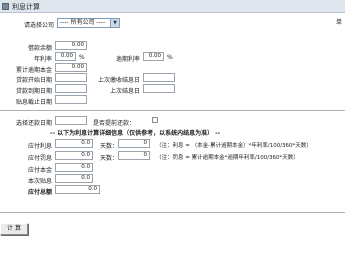 This screenshot has height=255, width=345. I want to click on interest-cutoff-label: 贴息截止日期, so click(33, 102).